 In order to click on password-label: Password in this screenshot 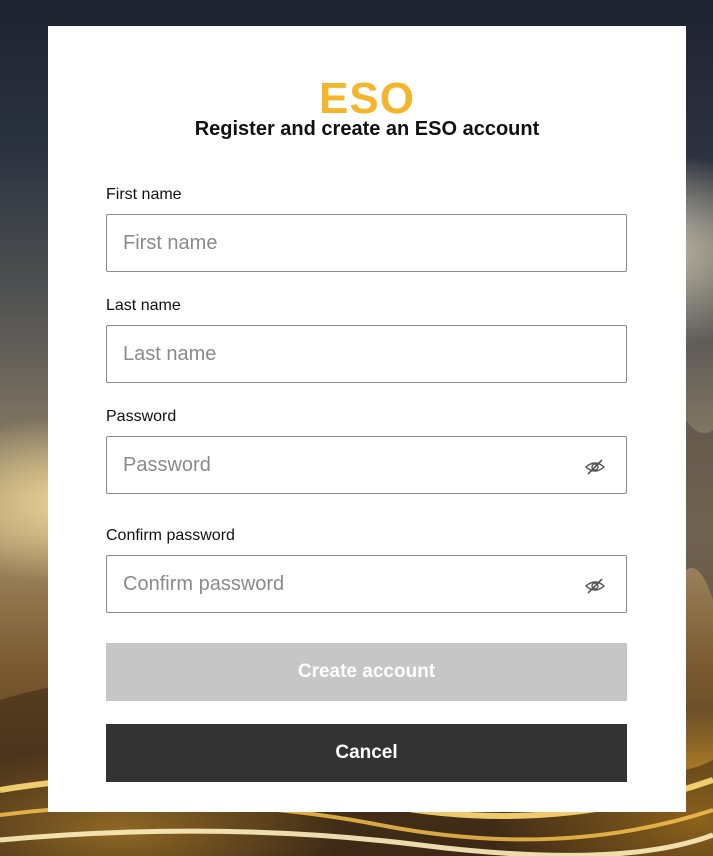, I will do `click(141, 416)`.